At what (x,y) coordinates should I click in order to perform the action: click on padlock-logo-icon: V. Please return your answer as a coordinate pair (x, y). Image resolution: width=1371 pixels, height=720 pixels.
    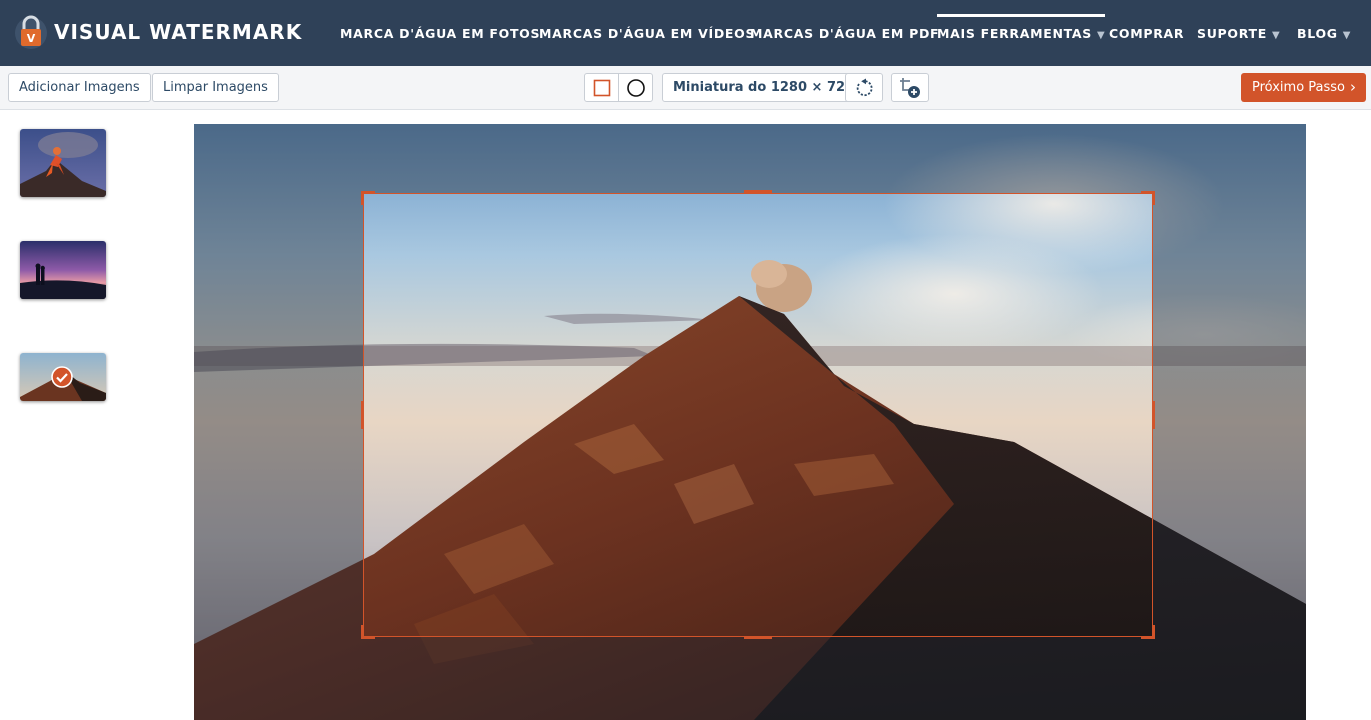
    Looking at the image, I should click on (31, 32).